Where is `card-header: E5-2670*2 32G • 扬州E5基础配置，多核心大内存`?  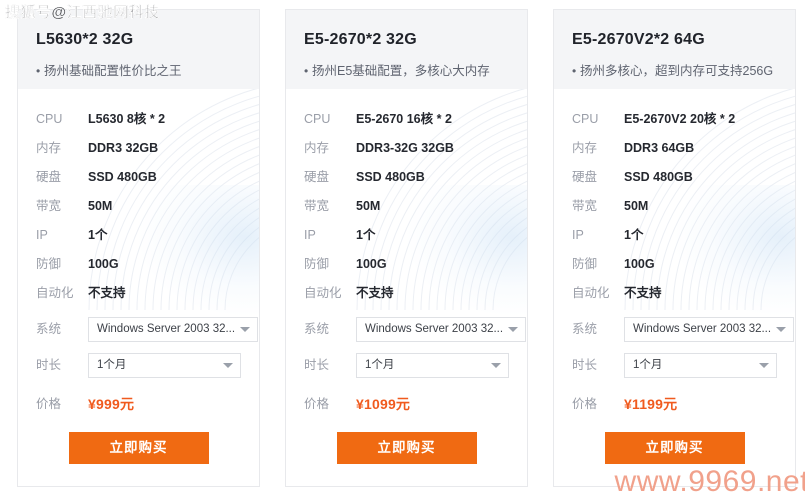
card-header: E5-2670*2 32G • 扬州E5基础配置，多核心大内存 is located at coordinates (406, 49).